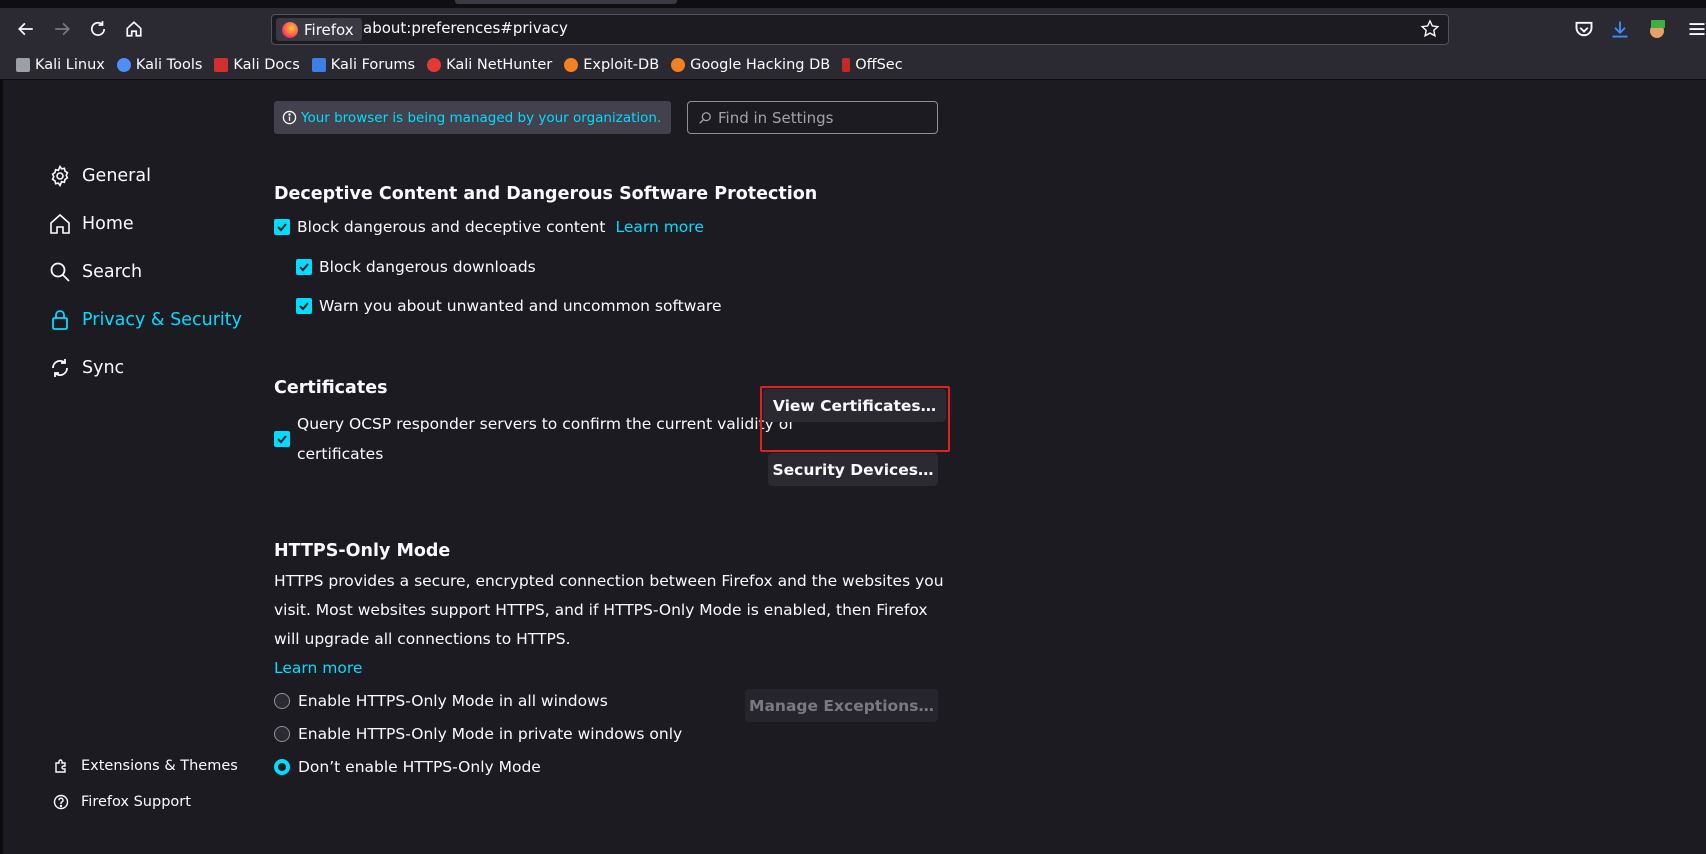 The width and height of the screenshot is (1706, 854). I want to click on reload-button, so click(98, 29).